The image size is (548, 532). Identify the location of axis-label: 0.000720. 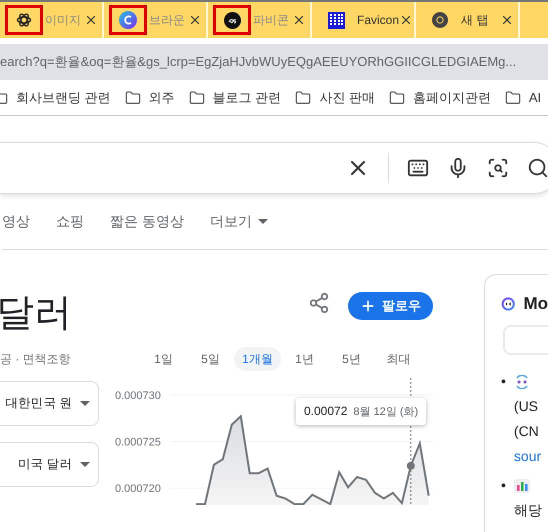
(138, 489).